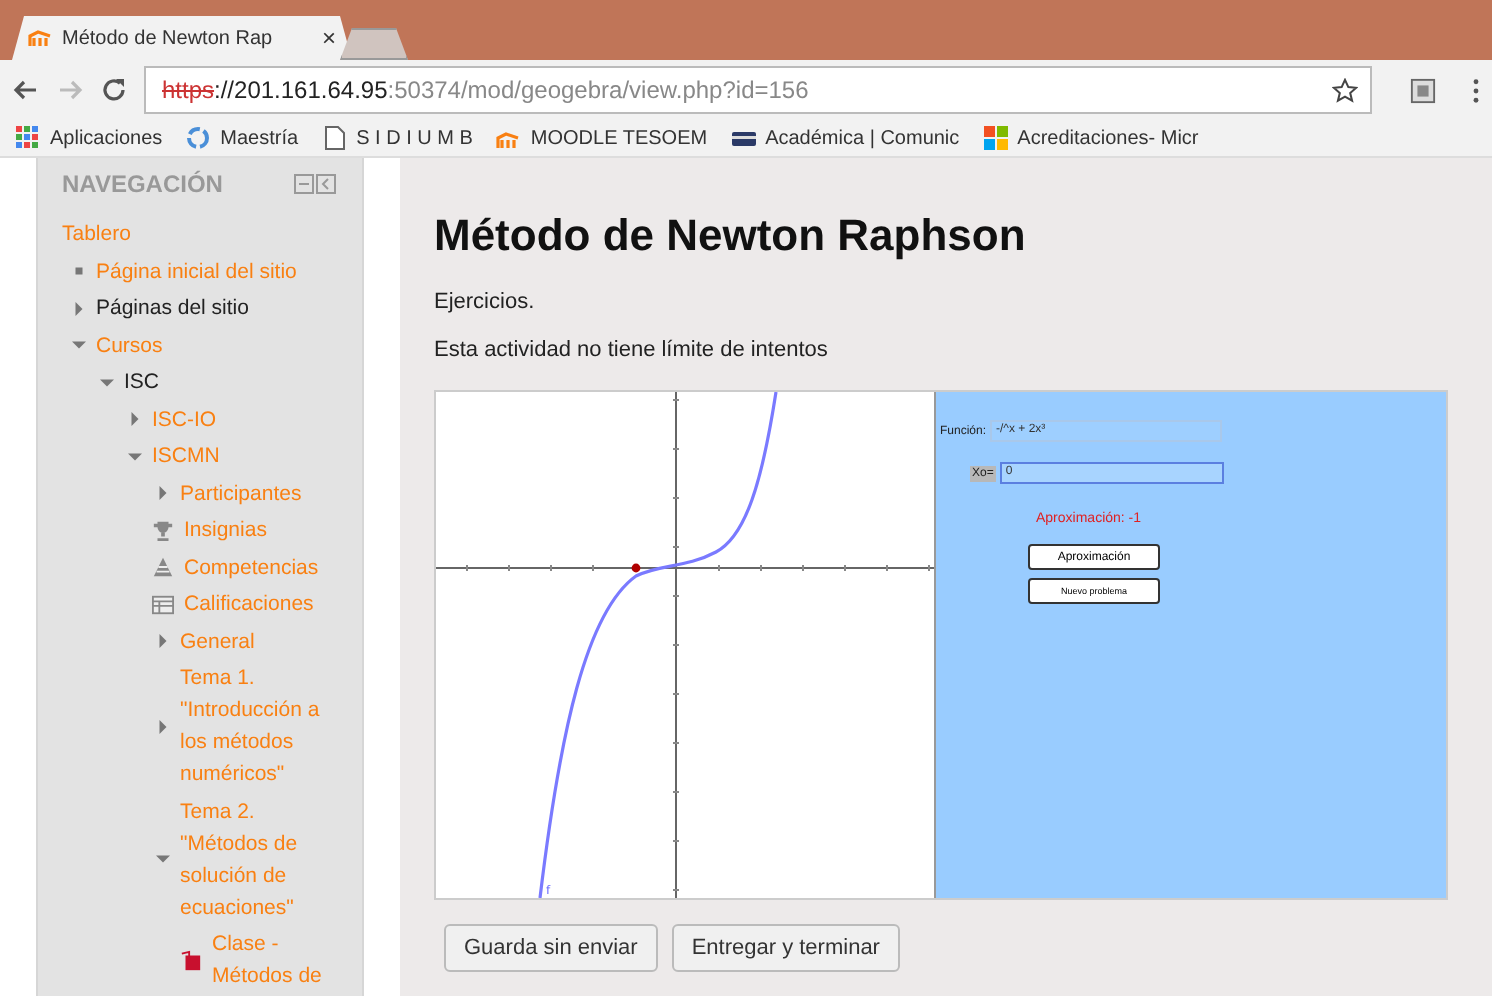 Image resolution: width=1492 pixels, height=996 pixels. I want to click on block-controls-icon, so click(316, 184).